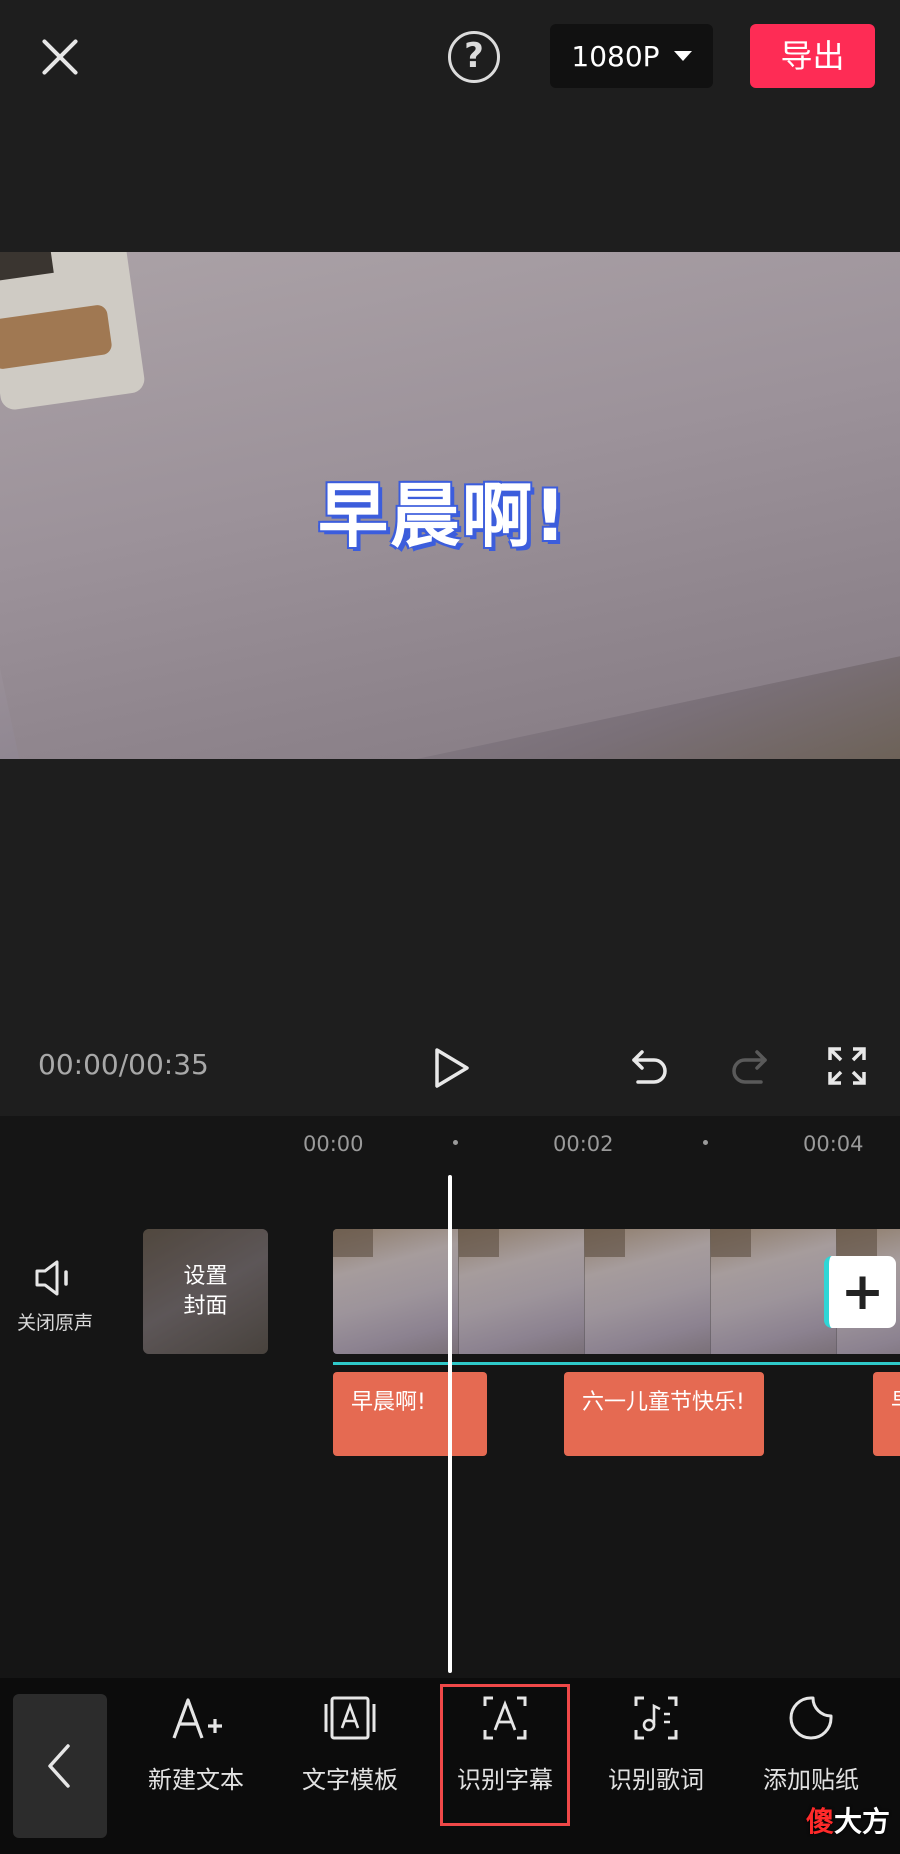 This screenshot has height=1854, width=900. What do you see at coordinates (197, 1718) in the screenshot?
I see `text-add-icon` at bounding box center [197, 1718].